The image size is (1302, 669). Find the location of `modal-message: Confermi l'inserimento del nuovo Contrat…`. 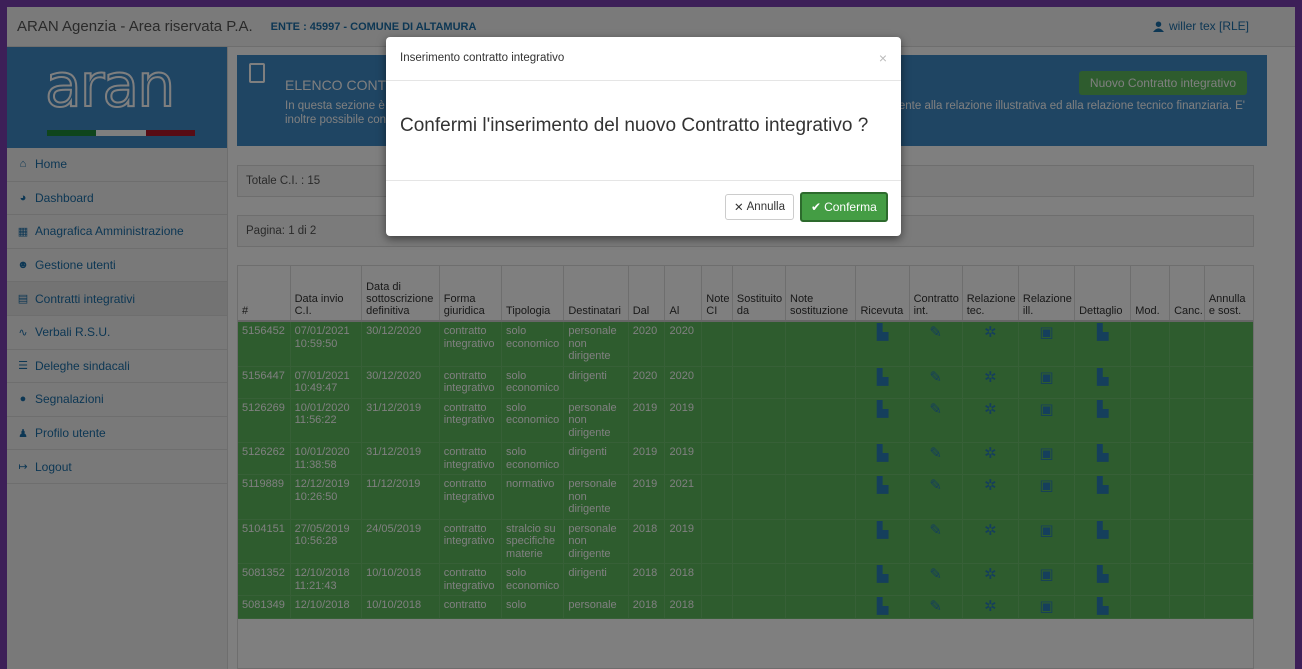

modal-message: Confermi l'inserimento del nuovo Contrat… is located at coordinates (634, 125).